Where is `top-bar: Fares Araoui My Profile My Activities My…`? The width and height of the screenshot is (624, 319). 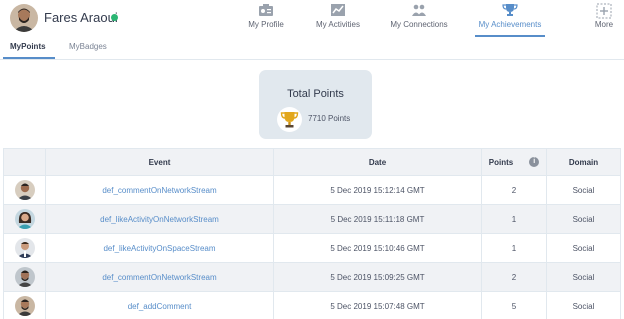
top-bar: Fares Araoui My Profile My Activities My… is located at coordinates (312, 19).